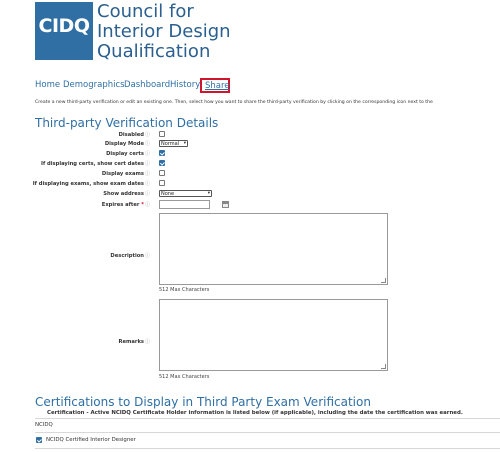 The height and width of the screenshot is (452, 500). Describe the element at coordinates (127, 144) in the screenshot. I see `display-mode-label: Display Modeⓘ` at that location.